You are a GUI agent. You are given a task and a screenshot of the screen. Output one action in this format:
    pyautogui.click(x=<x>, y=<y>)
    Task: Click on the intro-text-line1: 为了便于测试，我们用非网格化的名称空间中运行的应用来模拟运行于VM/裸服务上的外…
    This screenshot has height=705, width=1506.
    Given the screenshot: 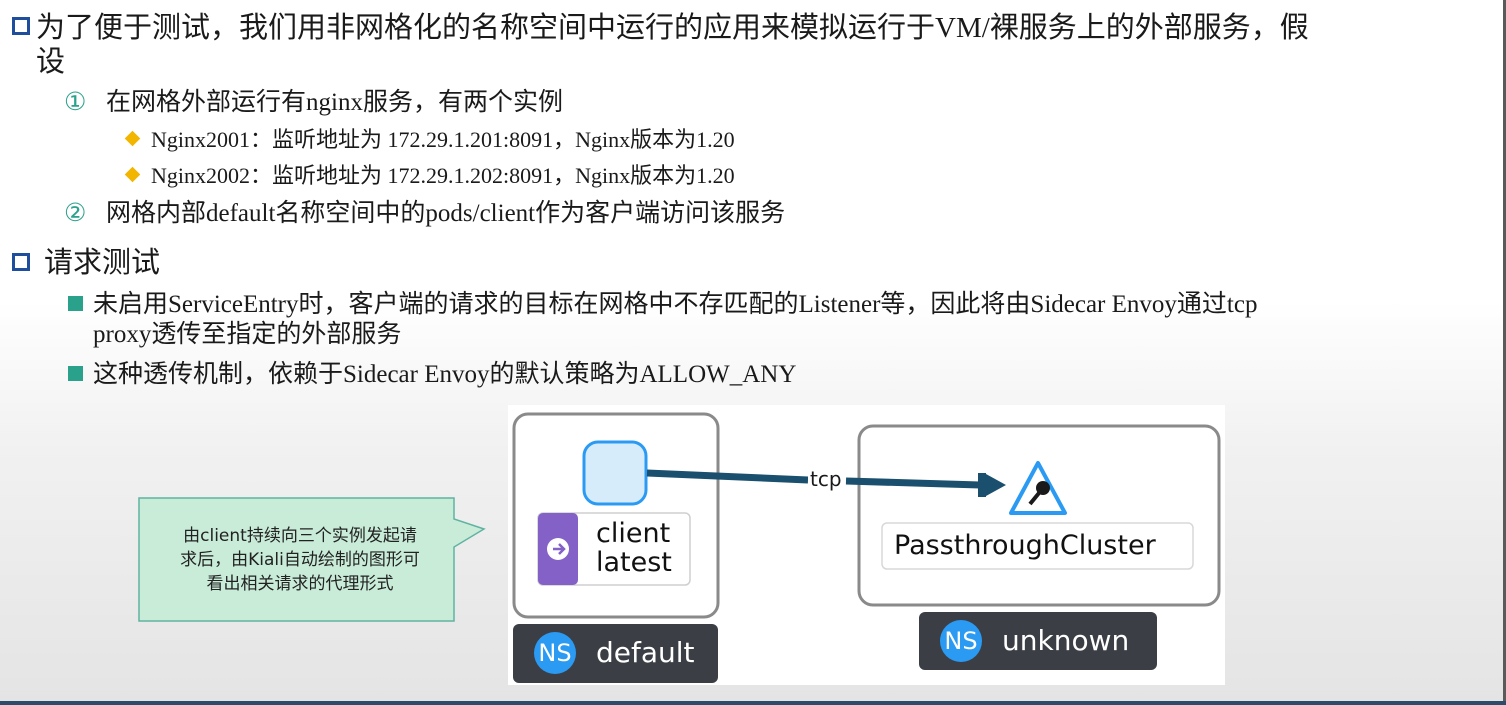 What is the action you would take?
    pyautogui.click(x=672, y=28)
    